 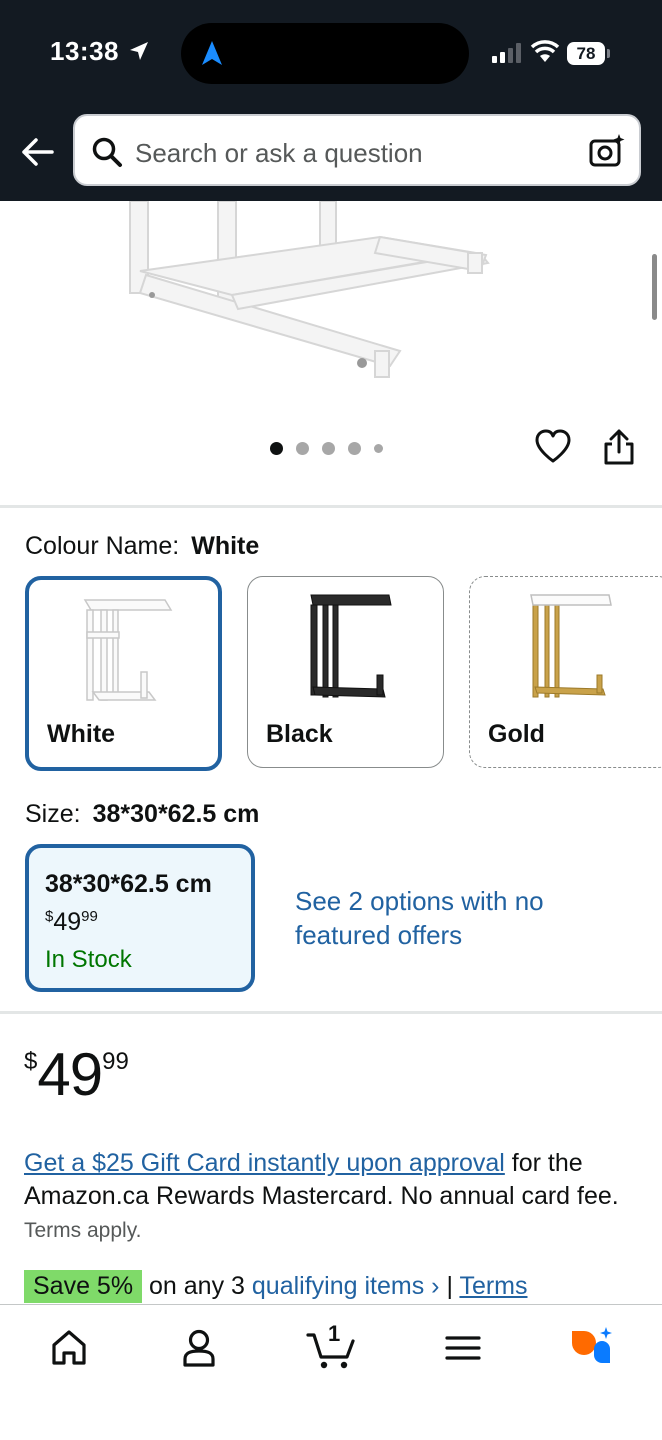 What do you see at coordinates (107, 152) in the screenshot?
I see `search-icon` at bounding box center [107, 152].